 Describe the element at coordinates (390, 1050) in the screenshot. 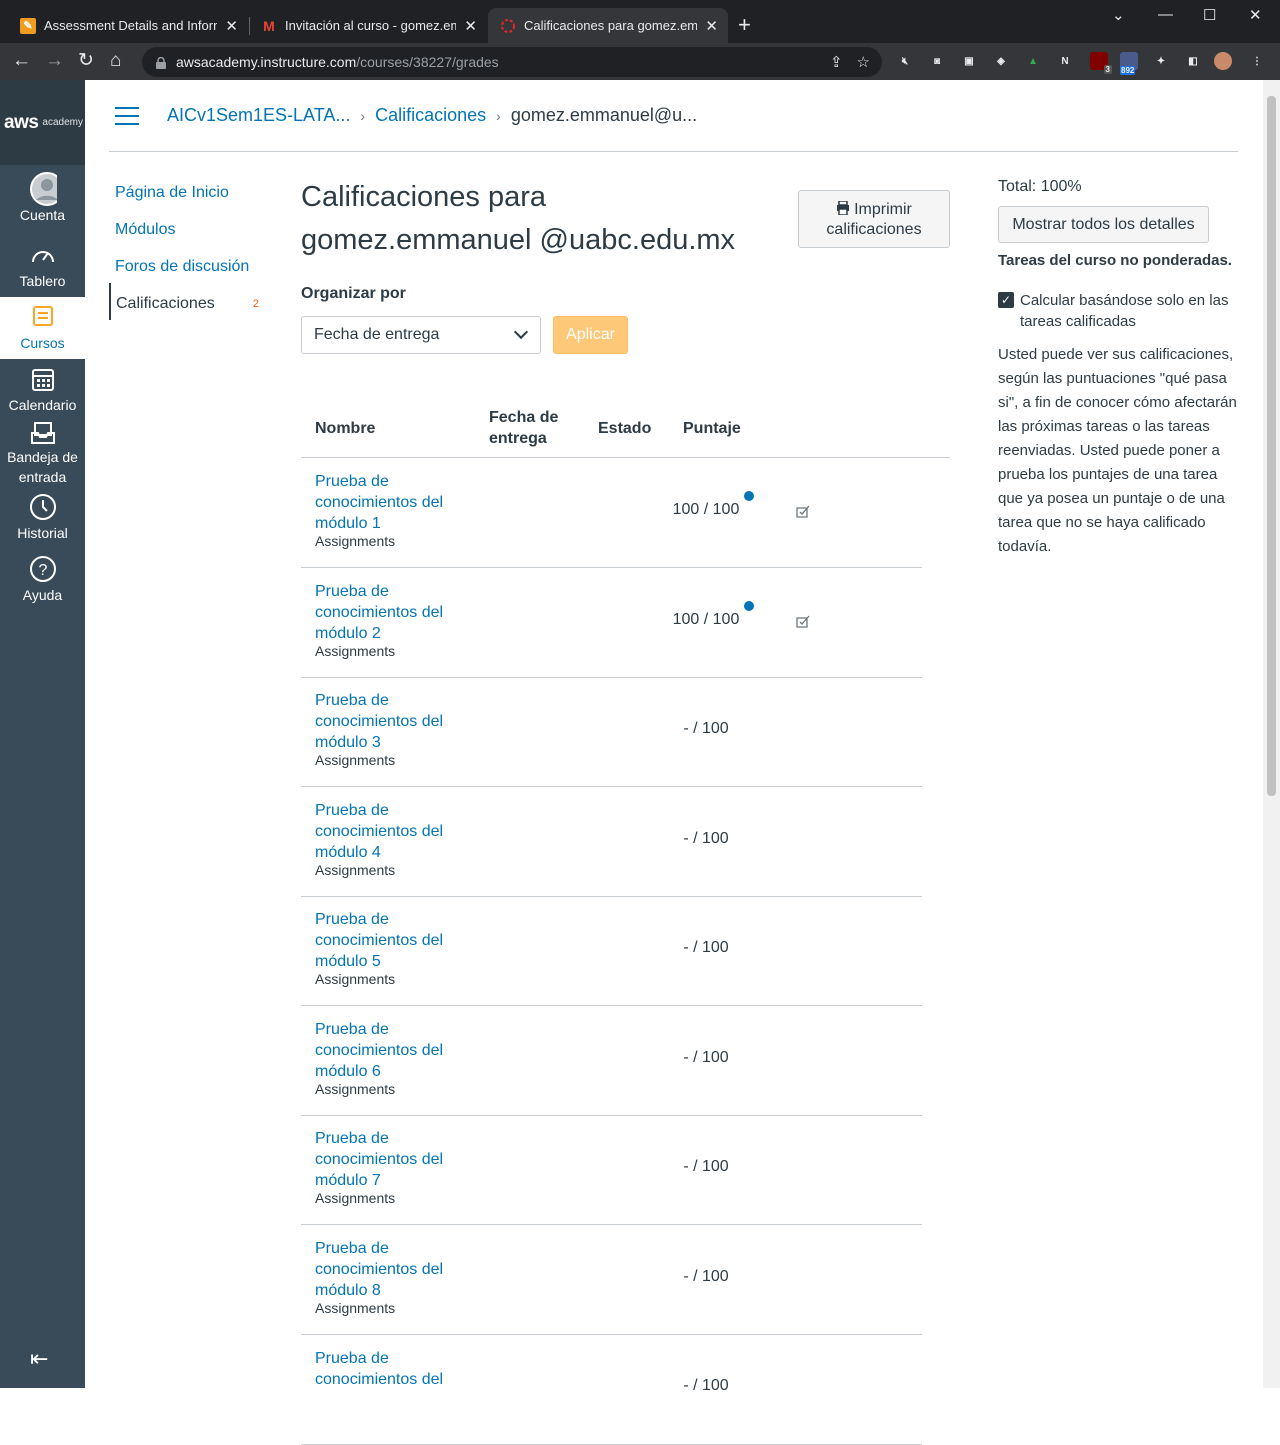

I see `assignment-link: Prueba de conocimientos del módulo 6` at that location.